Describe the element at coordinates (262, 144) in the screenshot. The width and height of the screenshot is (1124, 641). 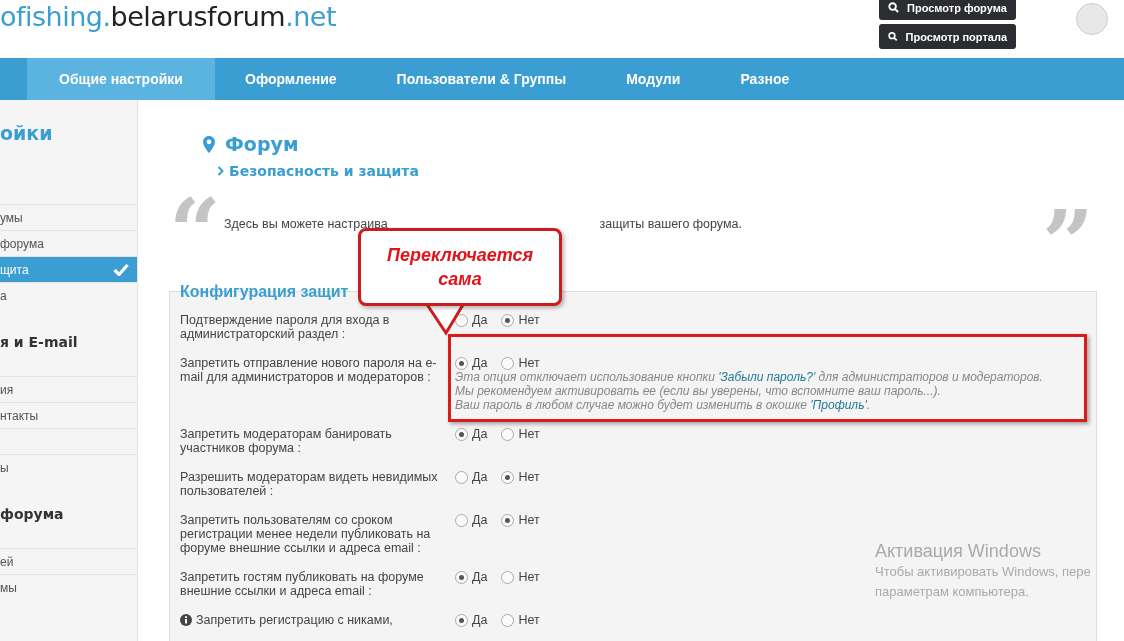
I see `page-title: Форум` at that location.